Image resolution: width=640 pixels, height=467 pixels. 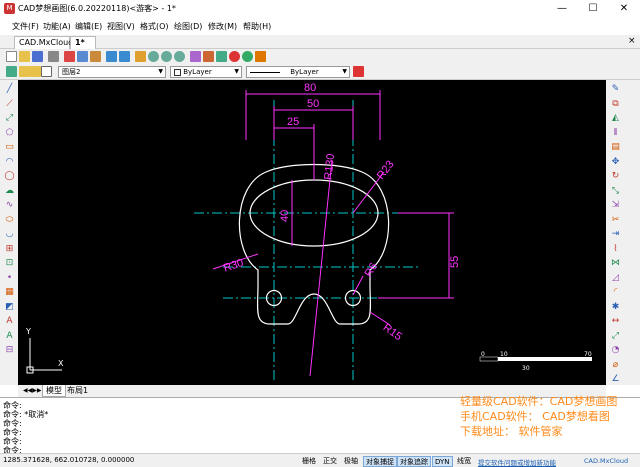 What do you see at coordinates (615, 365) in the screenshot?
I see `dim-diameter-icon: ⌀` at bounding box center [615, 365].